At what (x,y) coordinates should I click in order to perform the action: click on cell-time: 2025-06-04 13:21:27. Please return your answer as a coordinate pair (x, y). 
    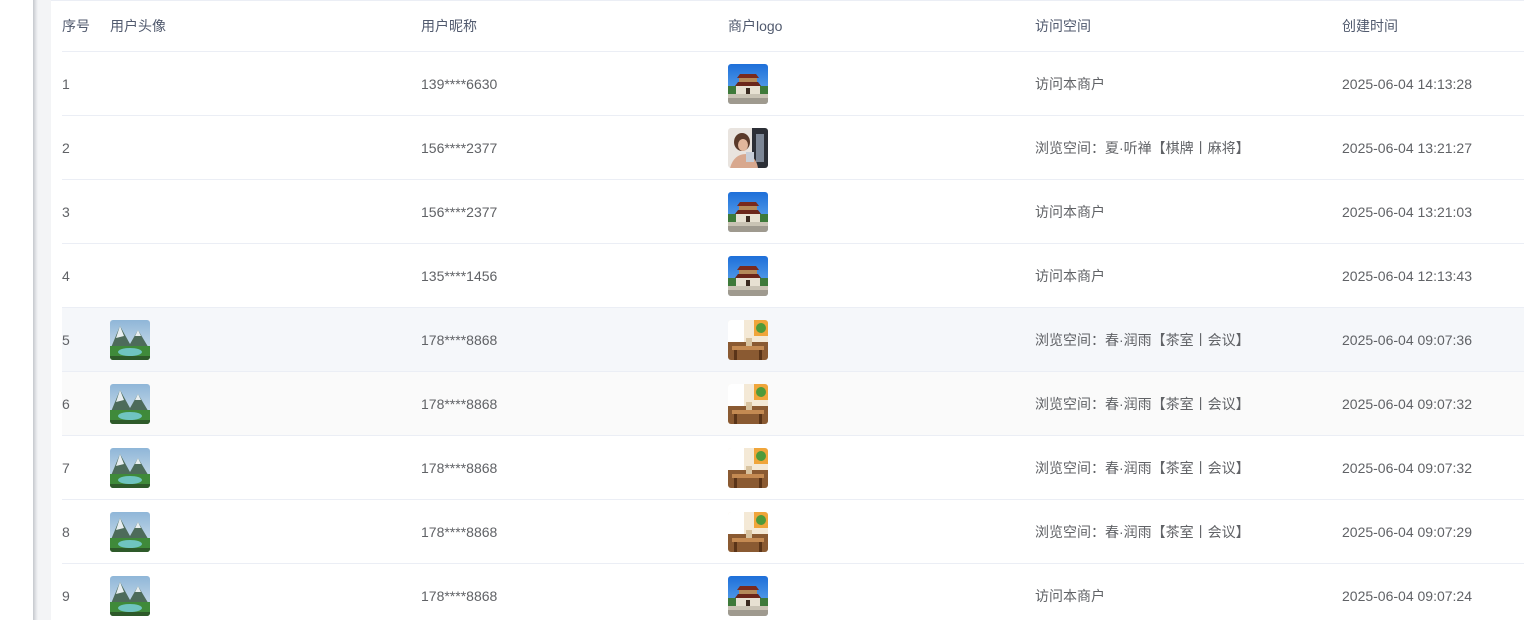
    Looking at the image, I should click on (1407, 147).